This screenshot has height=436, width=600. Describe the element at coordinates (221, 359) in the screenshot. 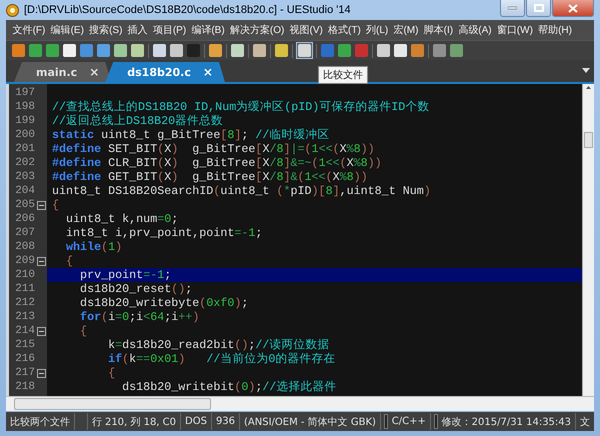

I see `code-line: if(k==0x01) //当前位为0的器件存在` at that location.